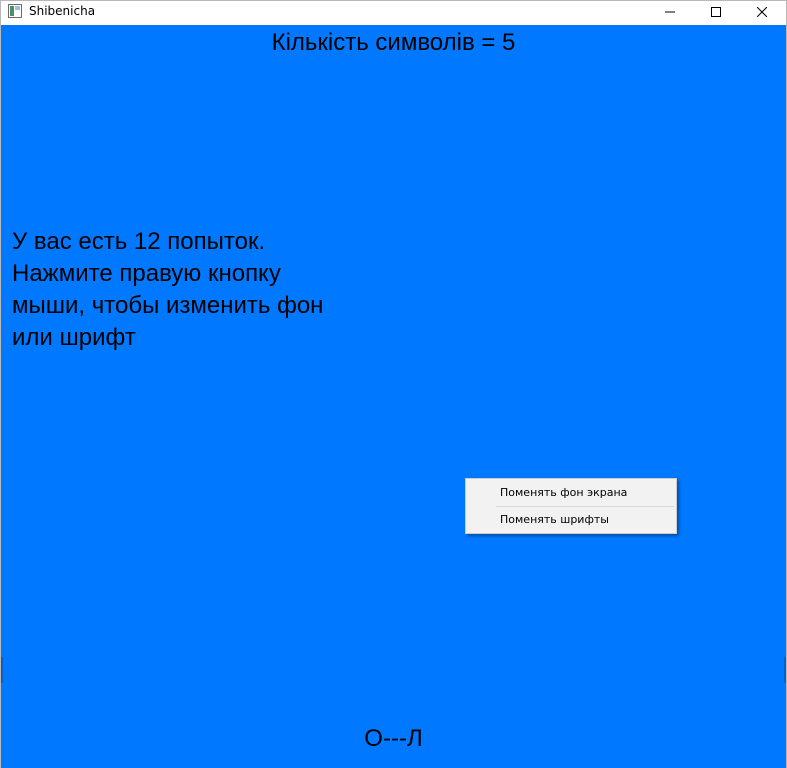 The height and width of the screenshot is (768, 787). I want to click on menu-item-change-background: Поменять фон экрана, so click(571, 493).